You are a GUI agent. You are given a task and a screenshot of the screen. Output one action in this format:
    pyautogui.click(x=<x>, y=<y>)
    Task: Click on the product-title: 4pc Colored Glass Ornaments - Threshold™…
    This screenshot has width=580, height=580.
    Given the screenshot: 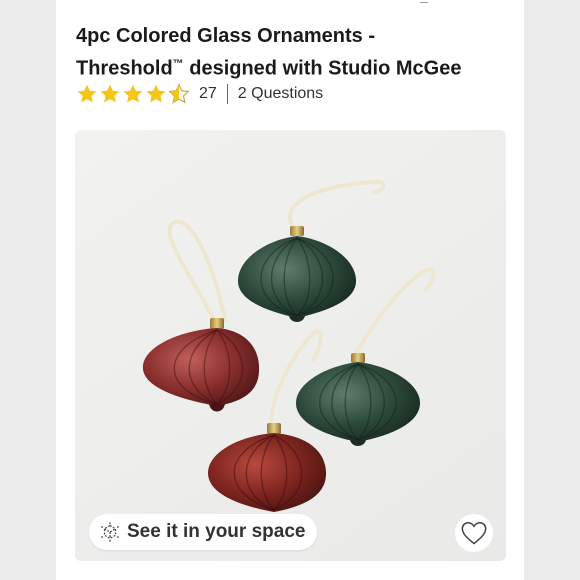 What is the action you would take?
    pyautogui.click(x=296, y=52)
    